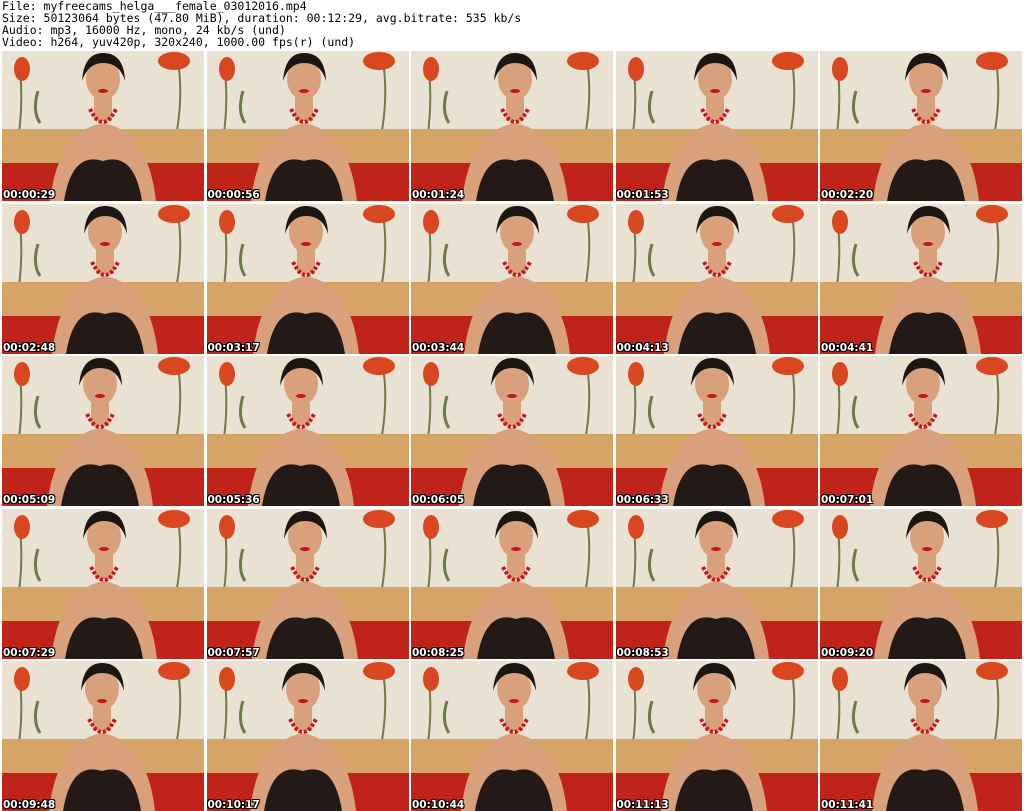 The width and height of the screenshot is (1024, 811). I want to click on video-thumbnail: 00:10:44, so click(512, 736).